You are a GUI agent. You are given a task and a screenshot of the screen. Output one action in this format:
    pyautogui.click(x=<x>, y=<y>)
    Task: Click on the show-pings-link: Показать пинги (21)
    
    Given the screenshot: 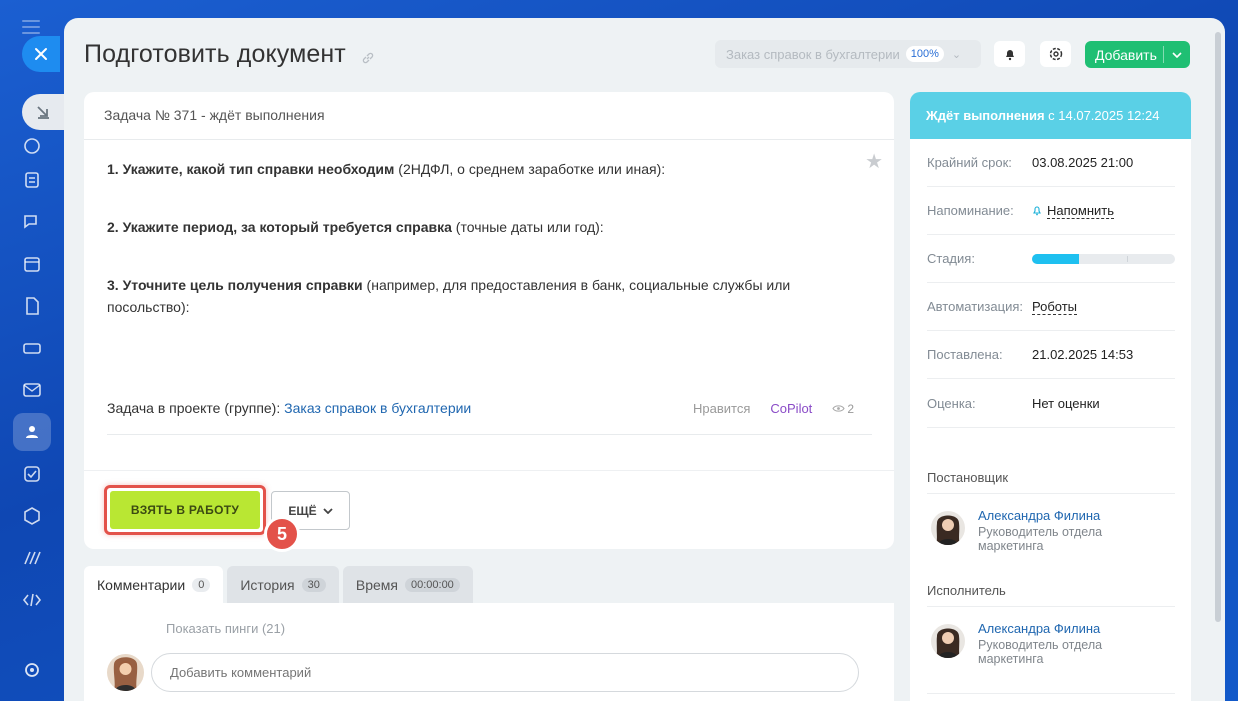 What is the action you would take?
    pyautogui.click(x=225, y=628)
    